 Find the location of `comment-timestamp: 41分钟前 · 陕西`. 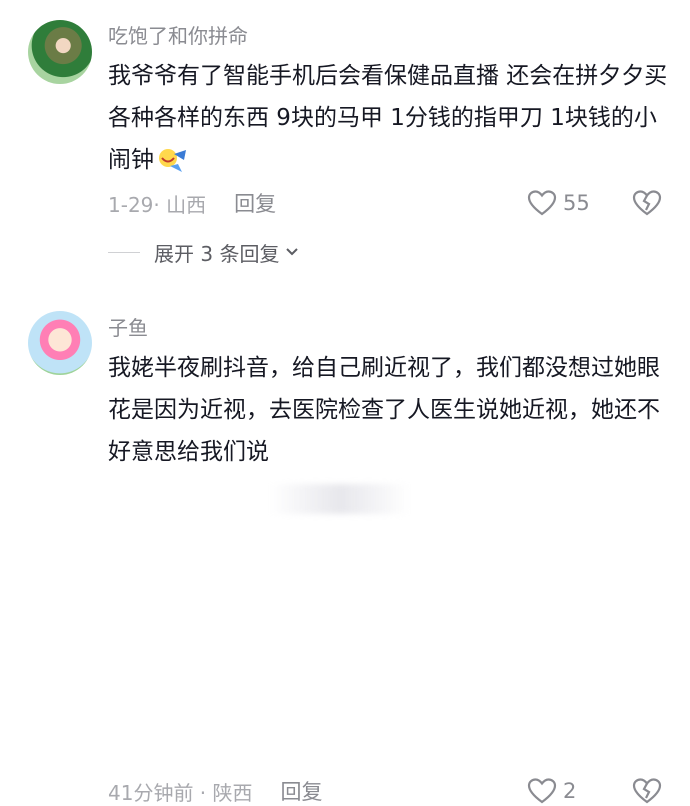

comment-timestamp: 41分钟前 · 陕西 is located at coordinates (180, 792).